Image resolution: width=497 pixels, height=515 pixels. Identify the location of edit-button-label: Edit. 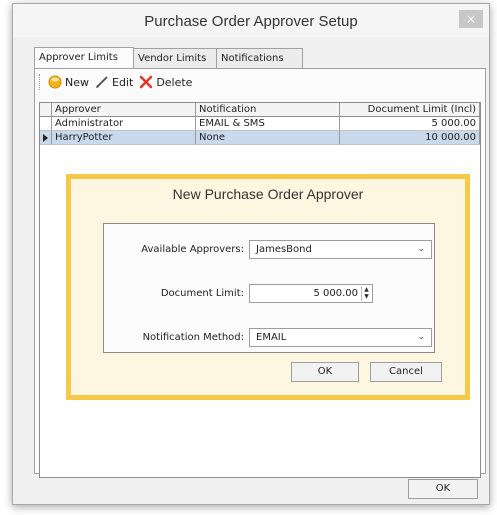
(123, 82).